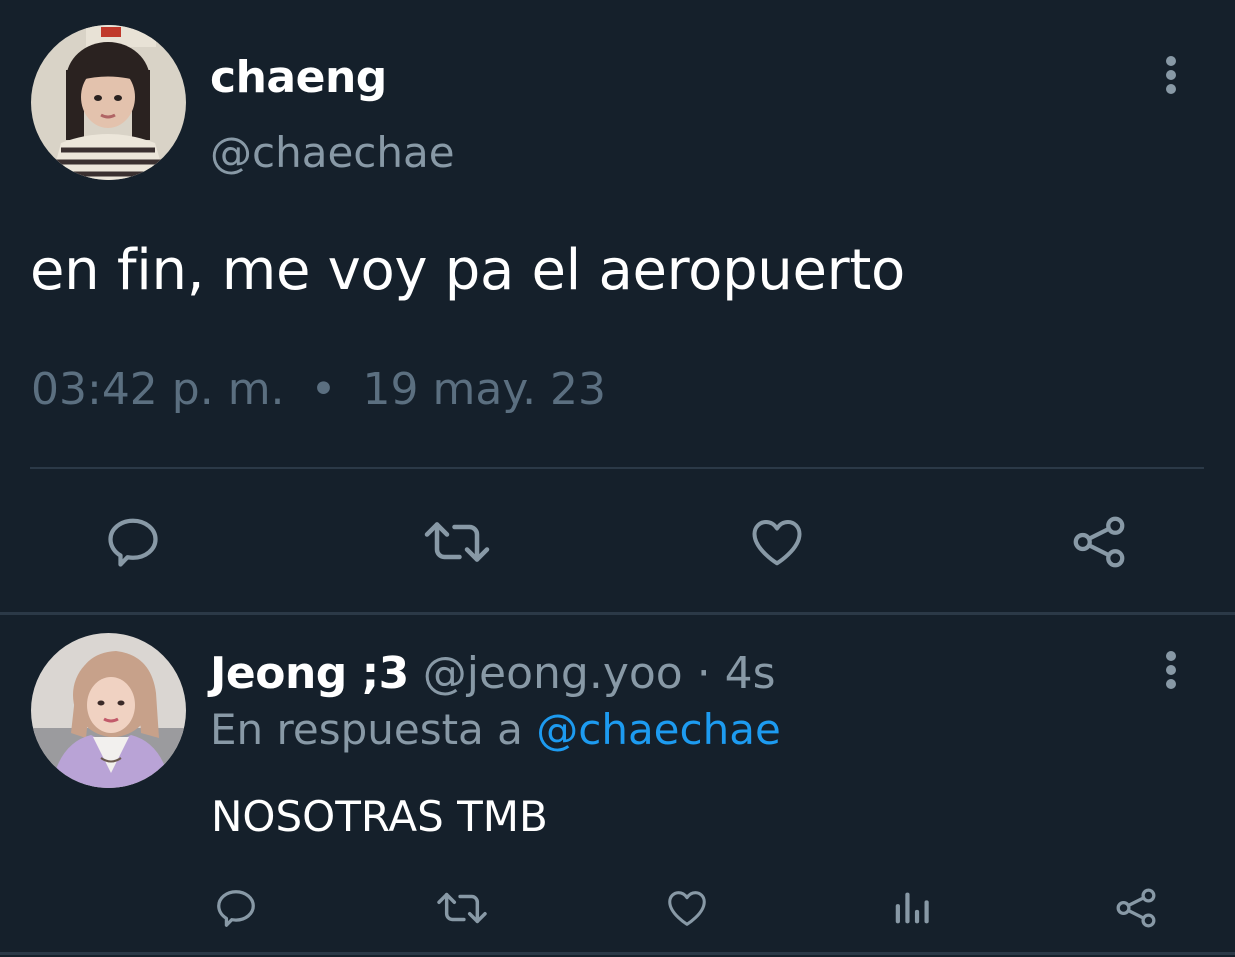  I want to click on share-button, so click(1099, 542).